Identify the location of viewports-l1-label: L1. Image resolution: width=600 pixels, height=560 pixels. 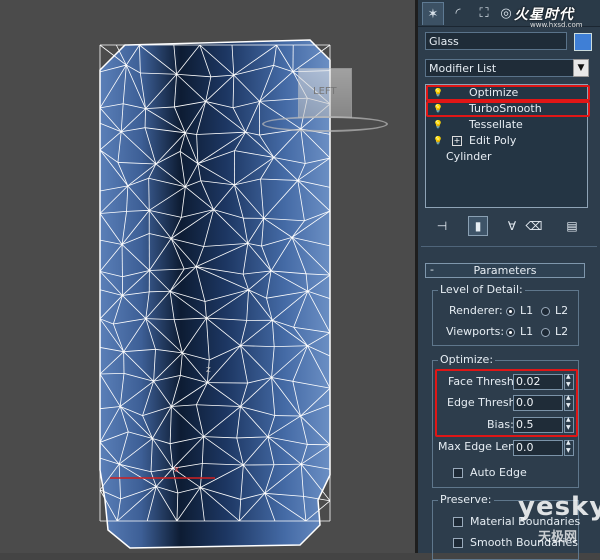
(526, 331).